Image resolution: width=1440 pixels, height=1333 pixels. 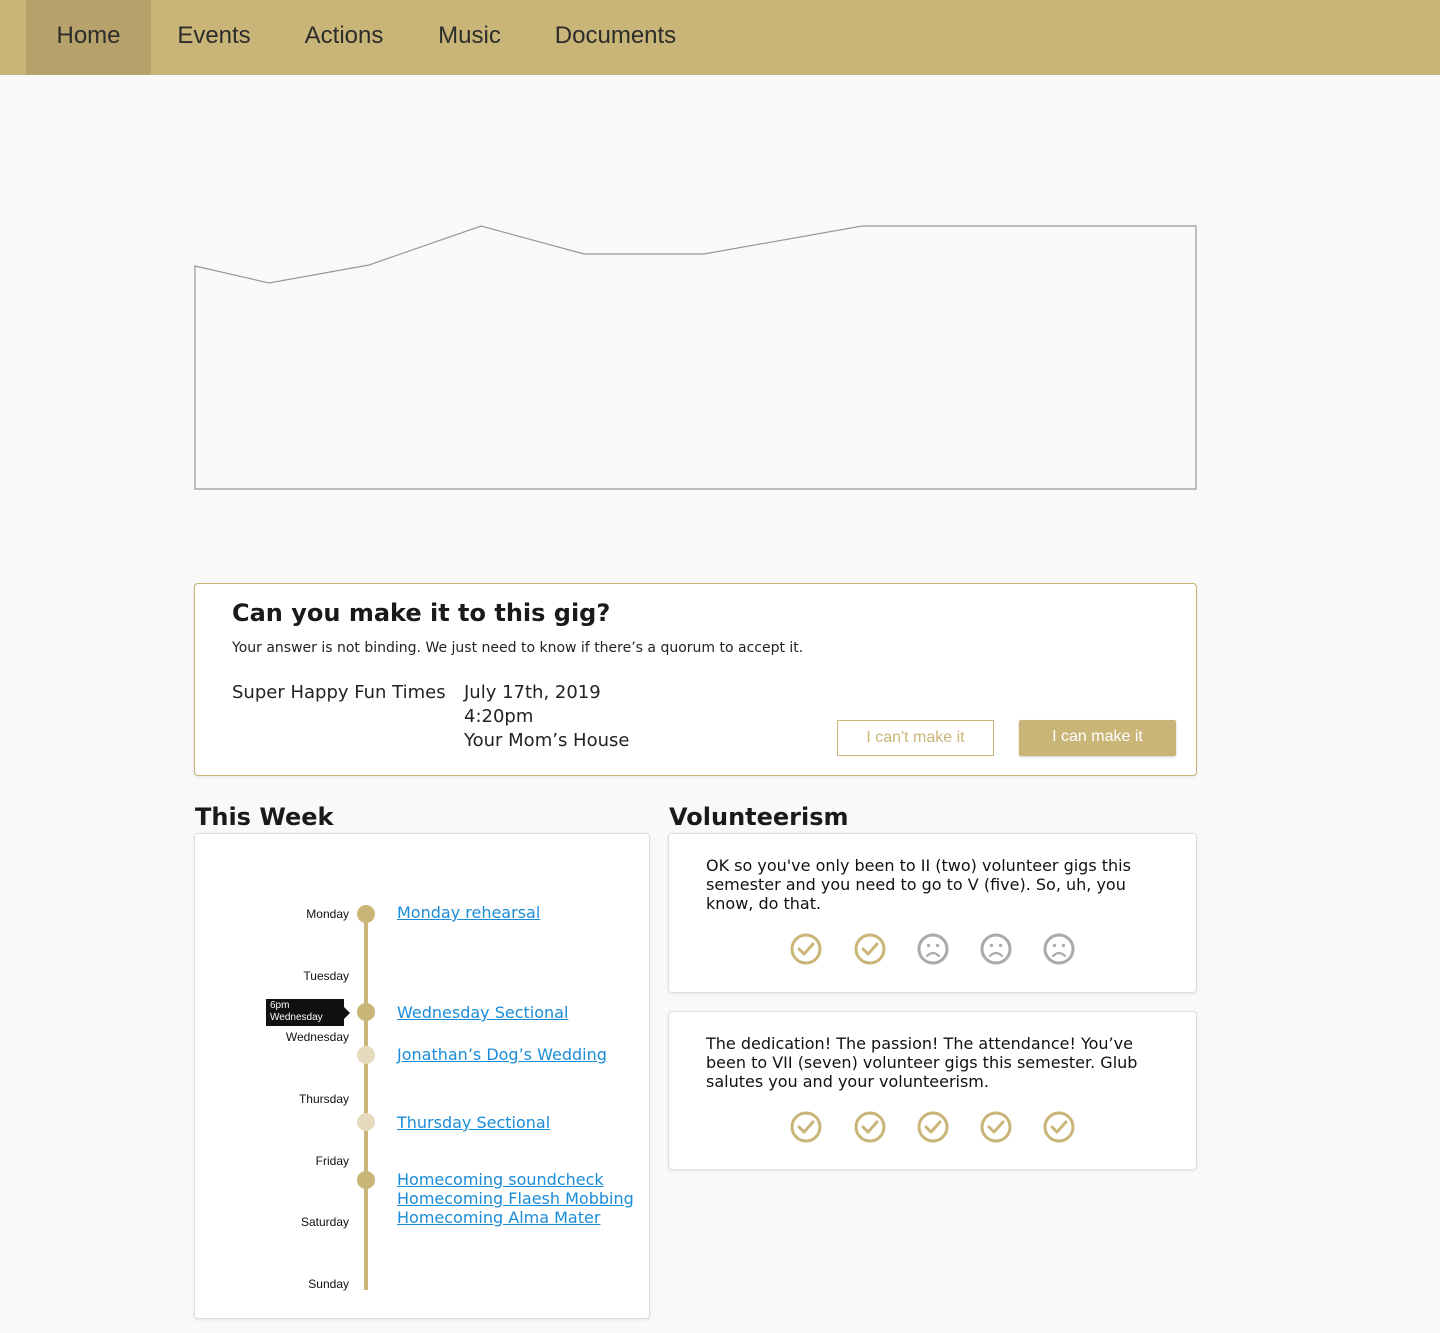 What do you see at coordinates (326, 976) in the screenshot?
I see `day-label-tuesday: Tuesday` at bounding box center [326, 976].